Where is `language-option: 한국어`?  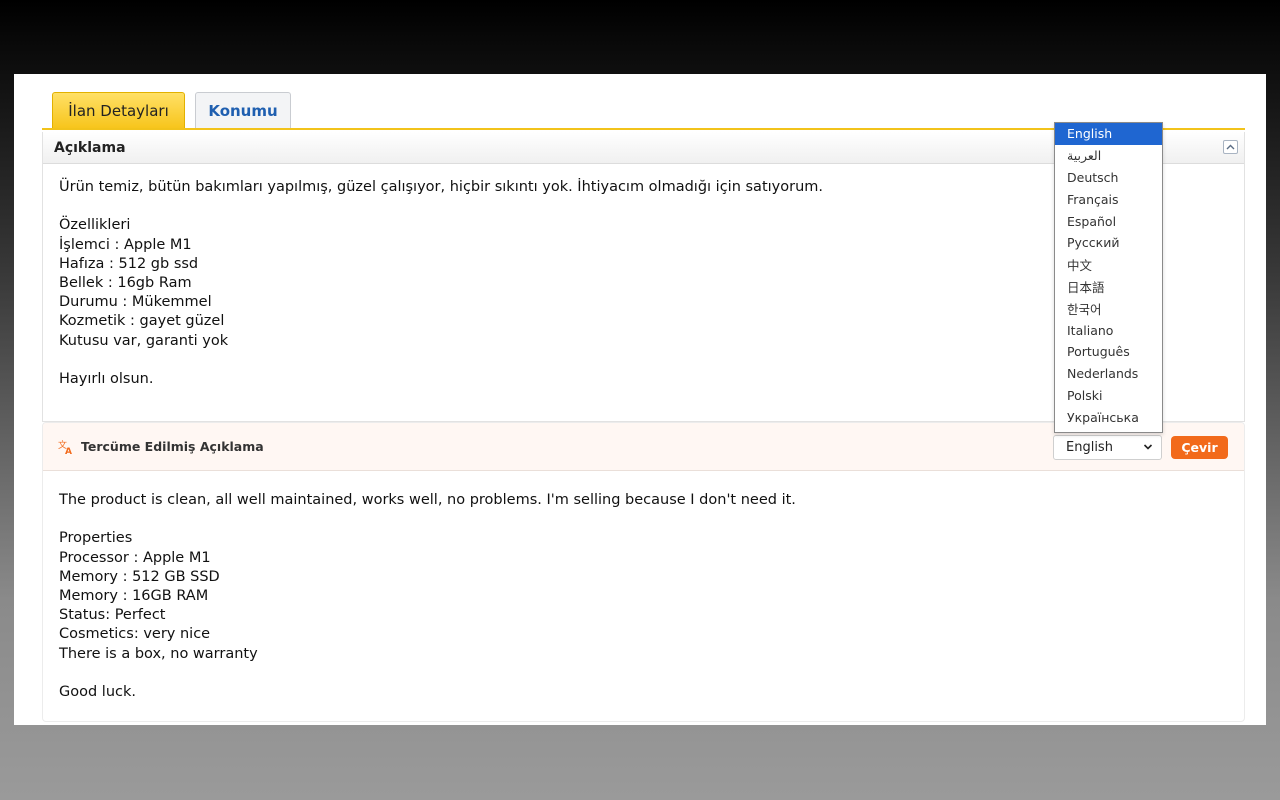
language-option: 한국어 is located at coordinates (1108, 308).